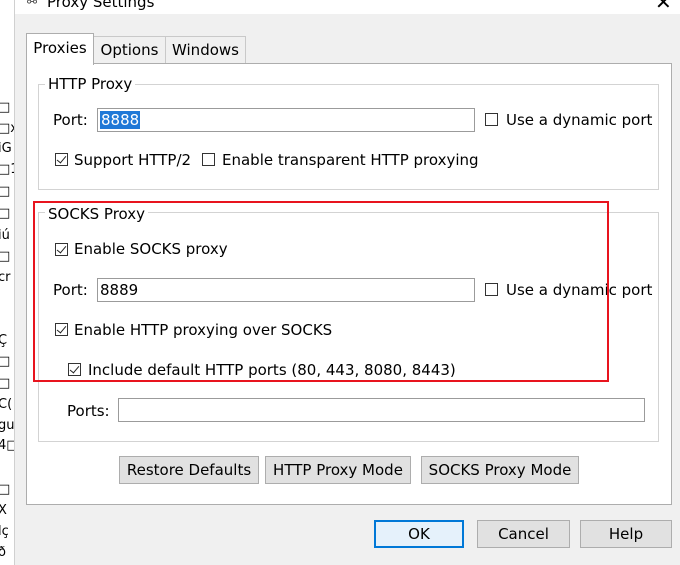 The image size is (680, 565). What do you see at coordinates (523, 534) in the screenshot?
I see `cancel-button: Cancel` at bounding box center [523, 534].